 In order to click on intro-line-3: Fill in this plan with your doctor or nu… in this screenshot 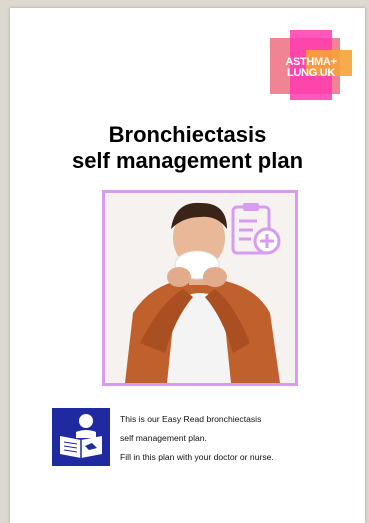, I will do `click(197, 457)`.